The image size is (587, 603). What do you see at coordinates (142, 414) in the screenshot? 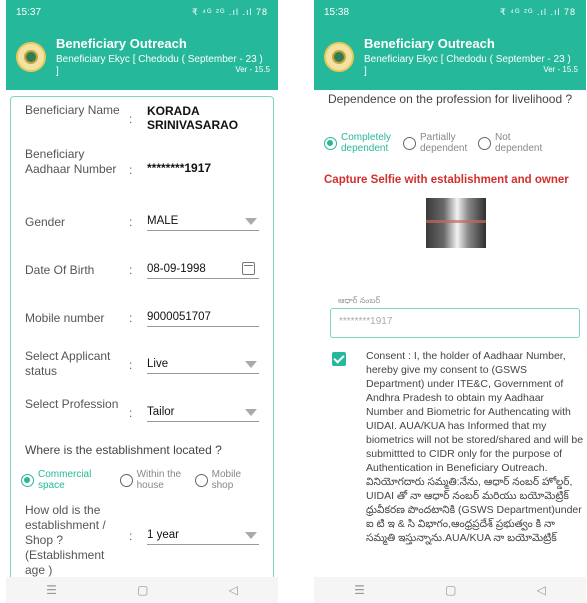
I see `profession-row: Select Profession : Tailor` at bounding box center [142, 414].